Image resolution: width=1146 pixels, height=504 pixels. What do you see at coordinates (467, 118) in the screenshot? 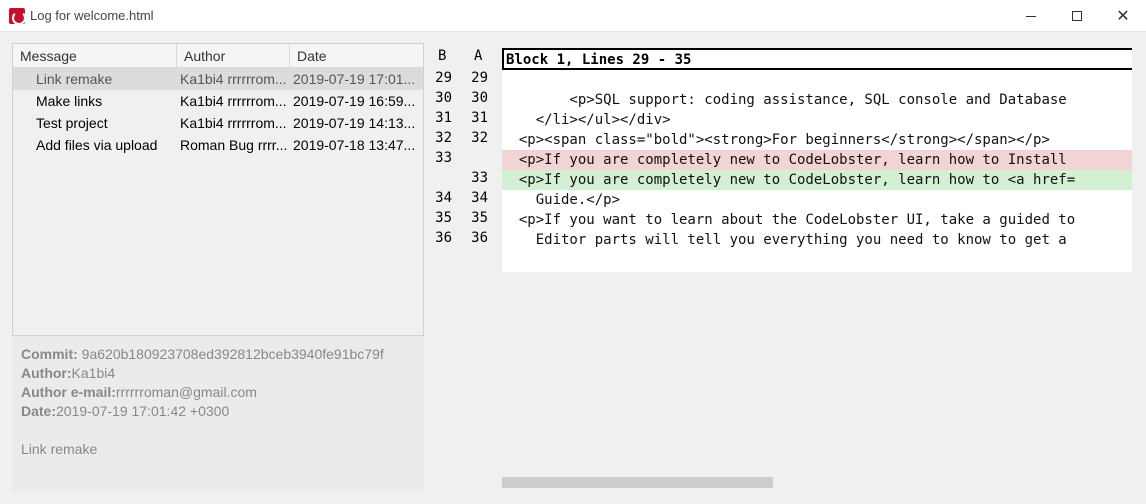
I see `gutter-row: 31 31` at bounding box center [467, 118].